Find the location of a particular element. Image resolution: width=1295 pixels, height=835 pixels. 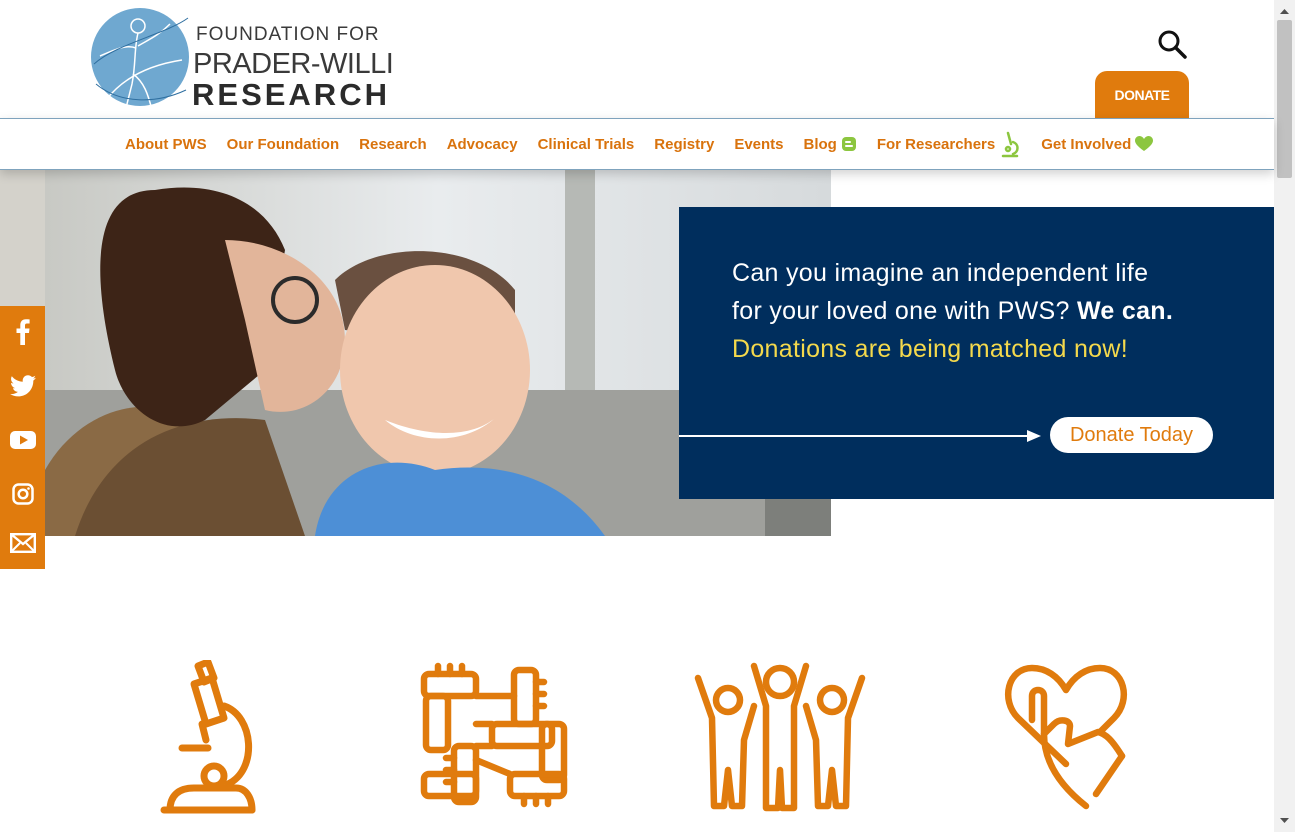

feature-get-involved is located at coordinates (1067, 738).